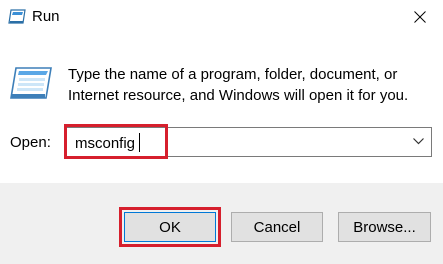 This screenshot has width=443, height=264. I want to click on close-button, so click(421, 17).